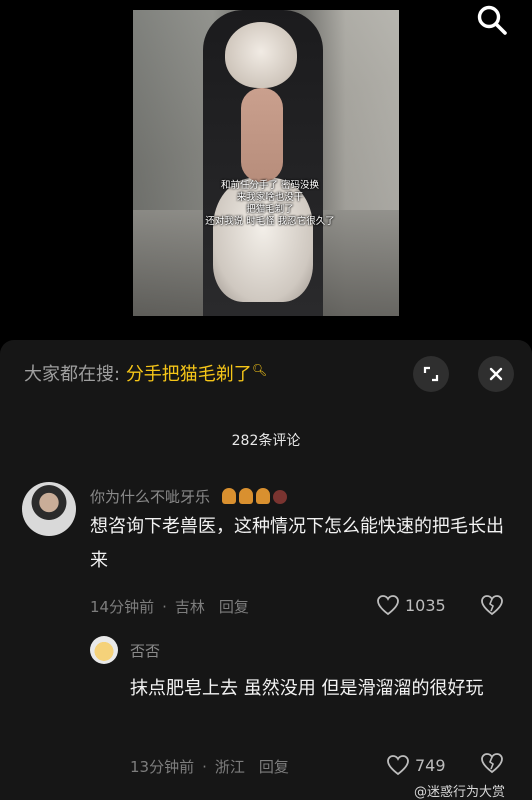  Describe the element at coordinates (425, 605) in the screenshot. I see `like-count: 1035` at that location.